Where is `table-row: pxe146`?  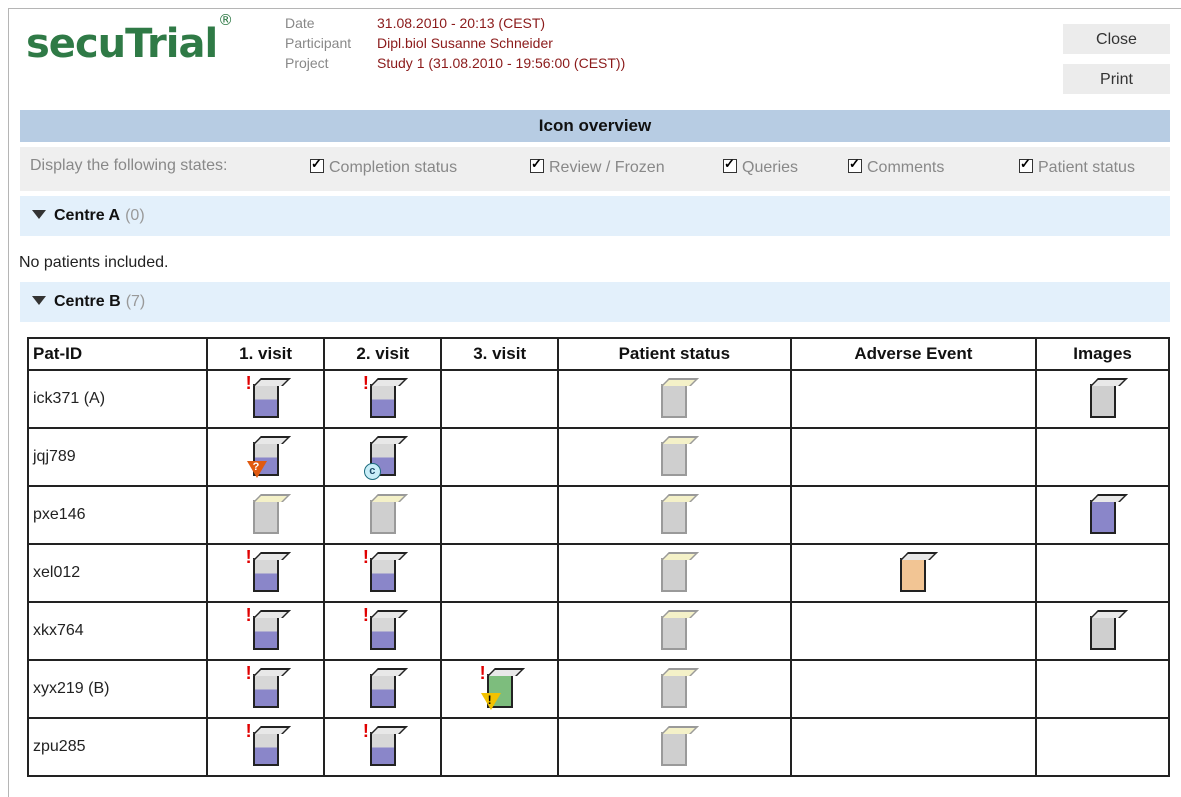
table-row: pxe146 is located at coordinates (598, 515).